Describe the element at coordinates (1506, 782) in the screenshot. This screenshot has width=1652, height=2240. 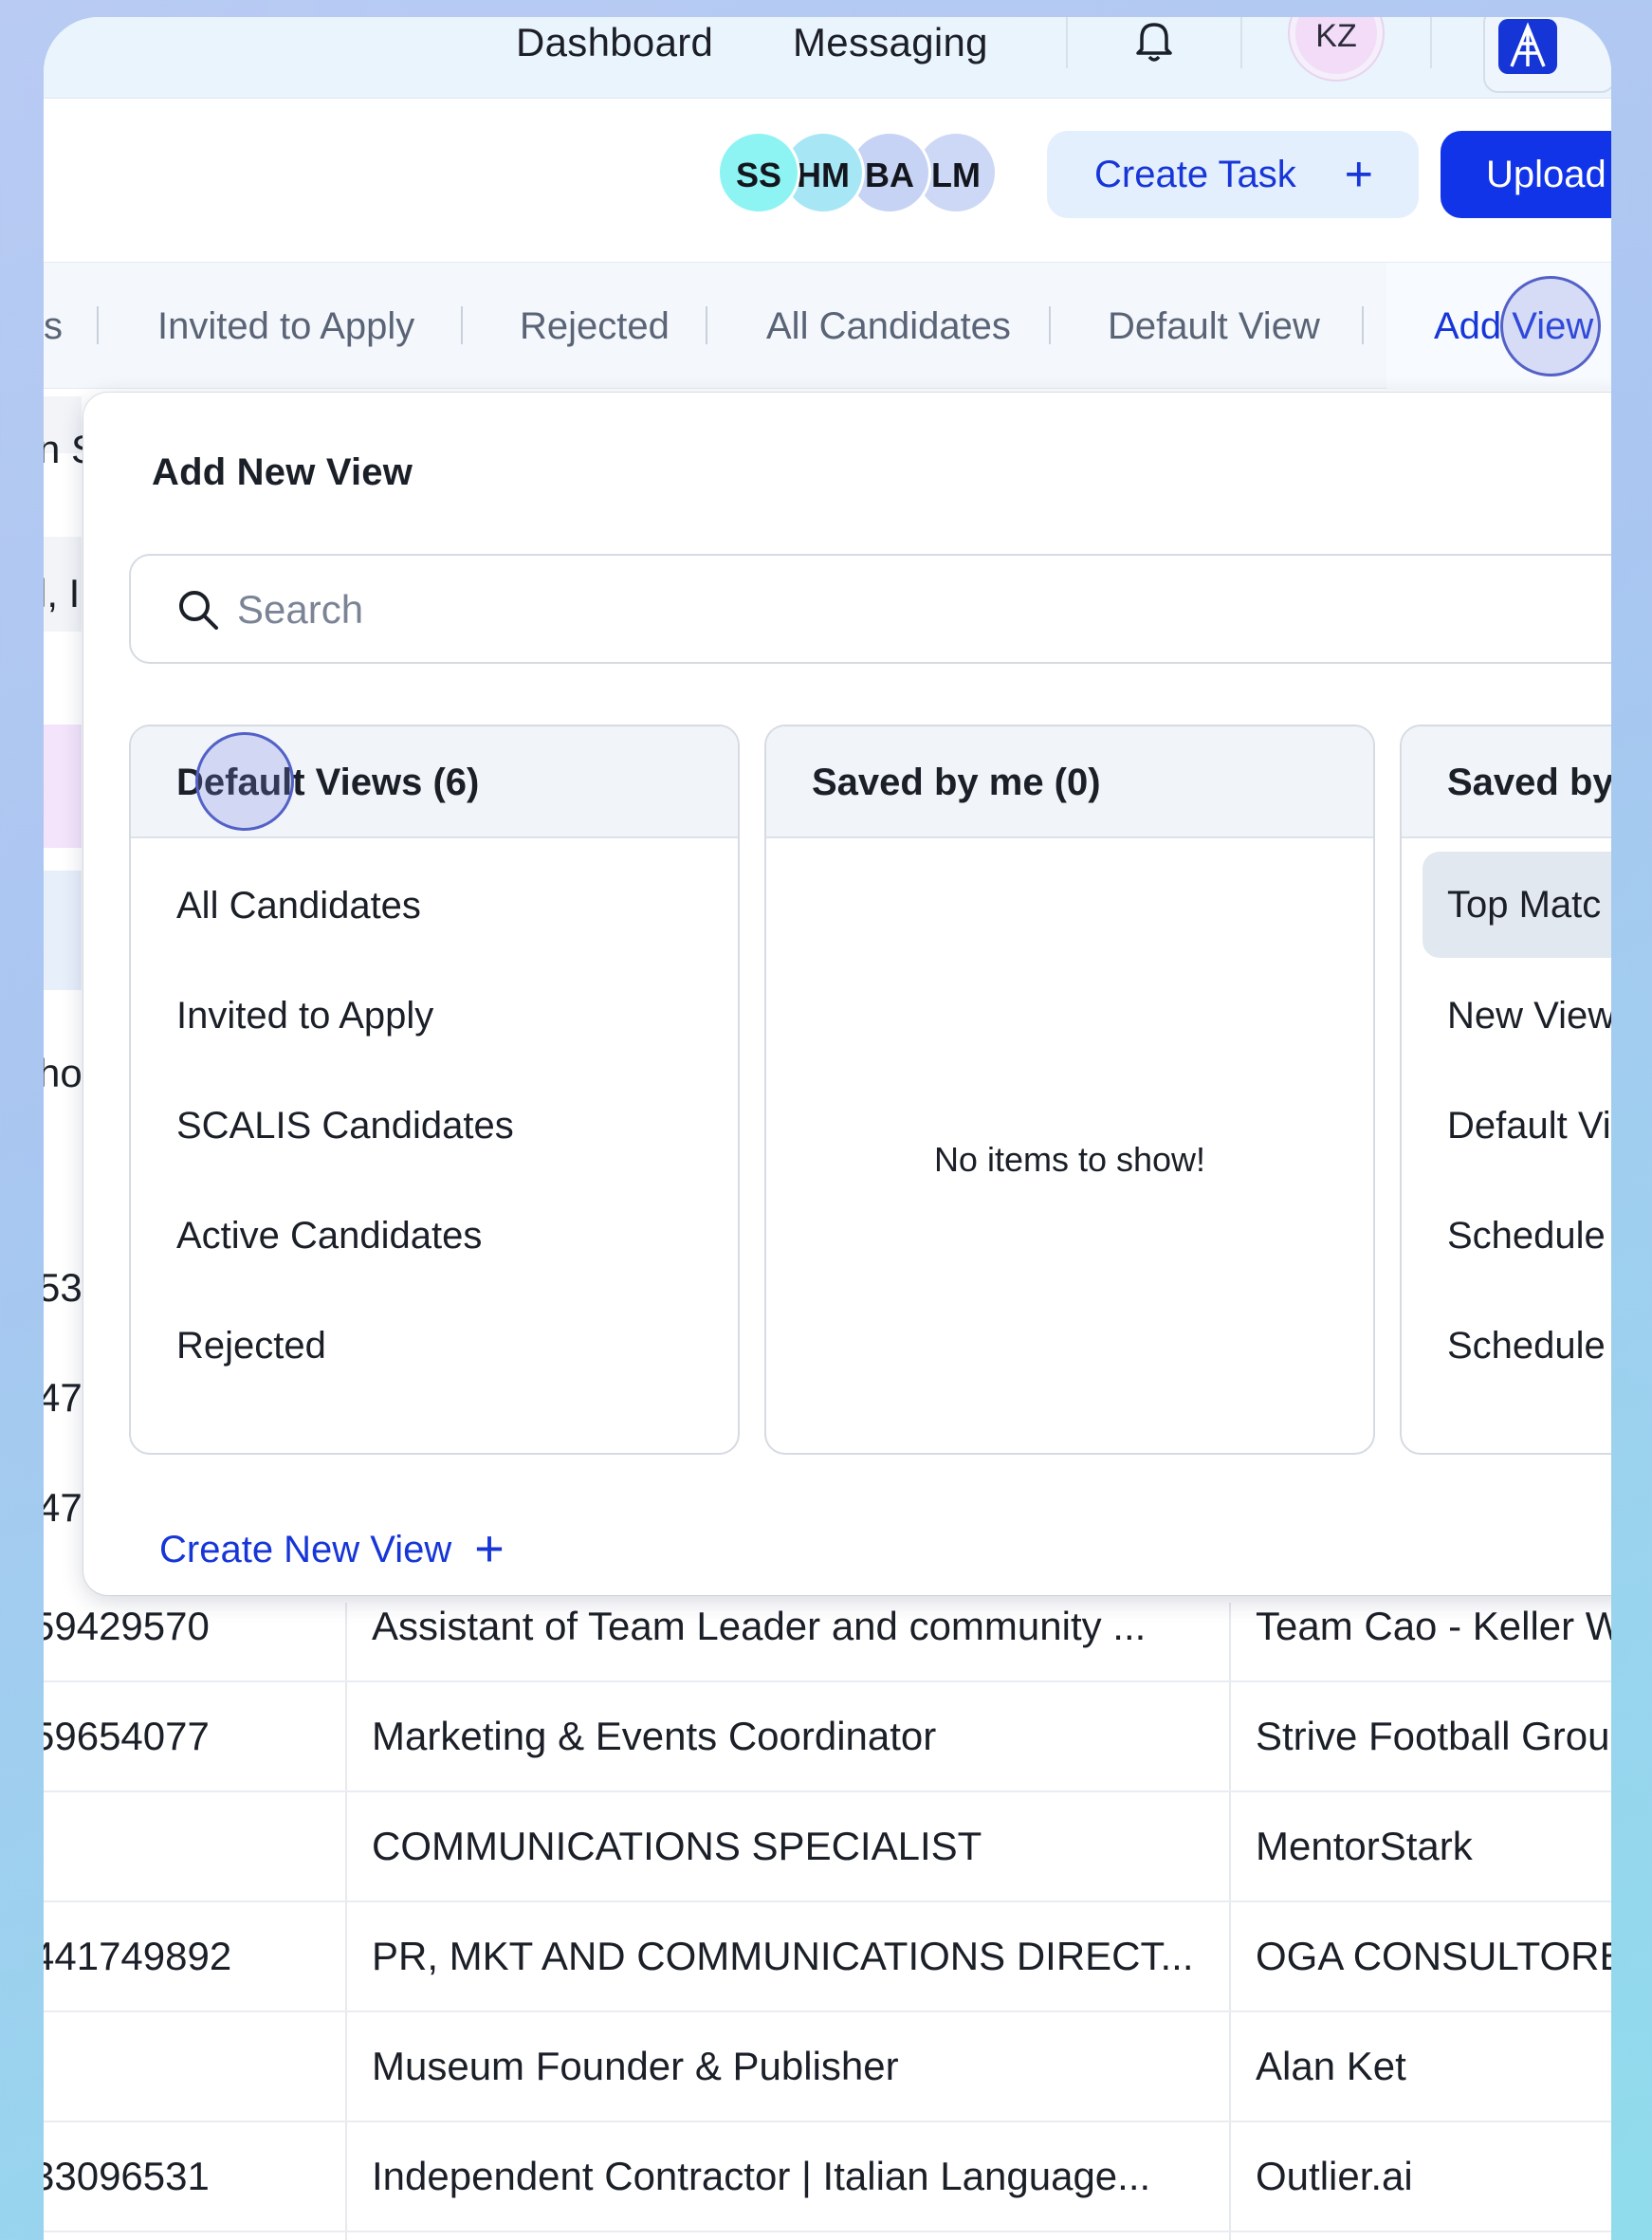
I see `saved-by-others-header: Saved by` at that location.